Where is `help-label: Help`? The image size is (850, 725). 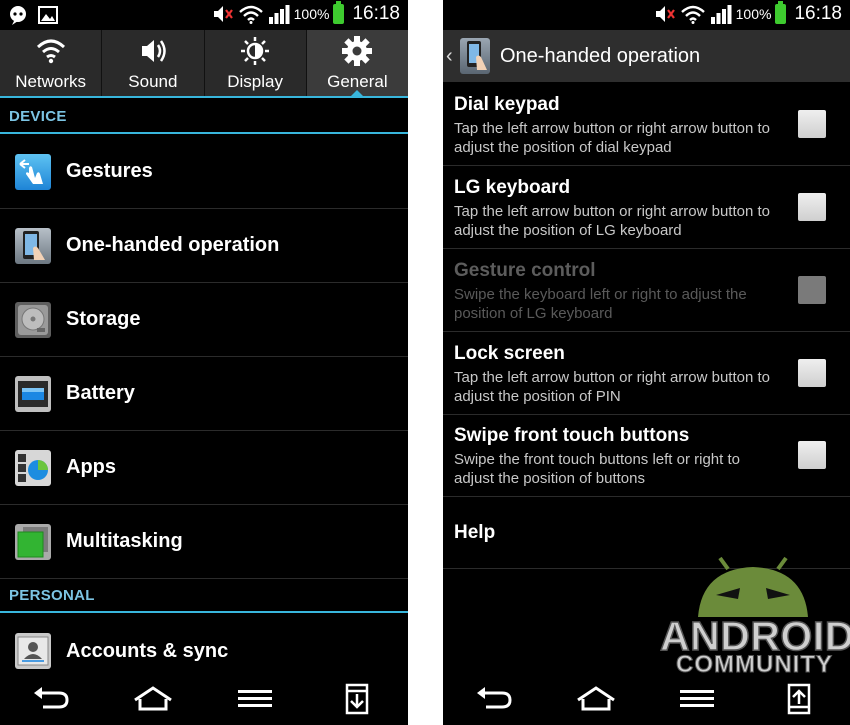 help-label: Help is located at coordinates (475, 532).